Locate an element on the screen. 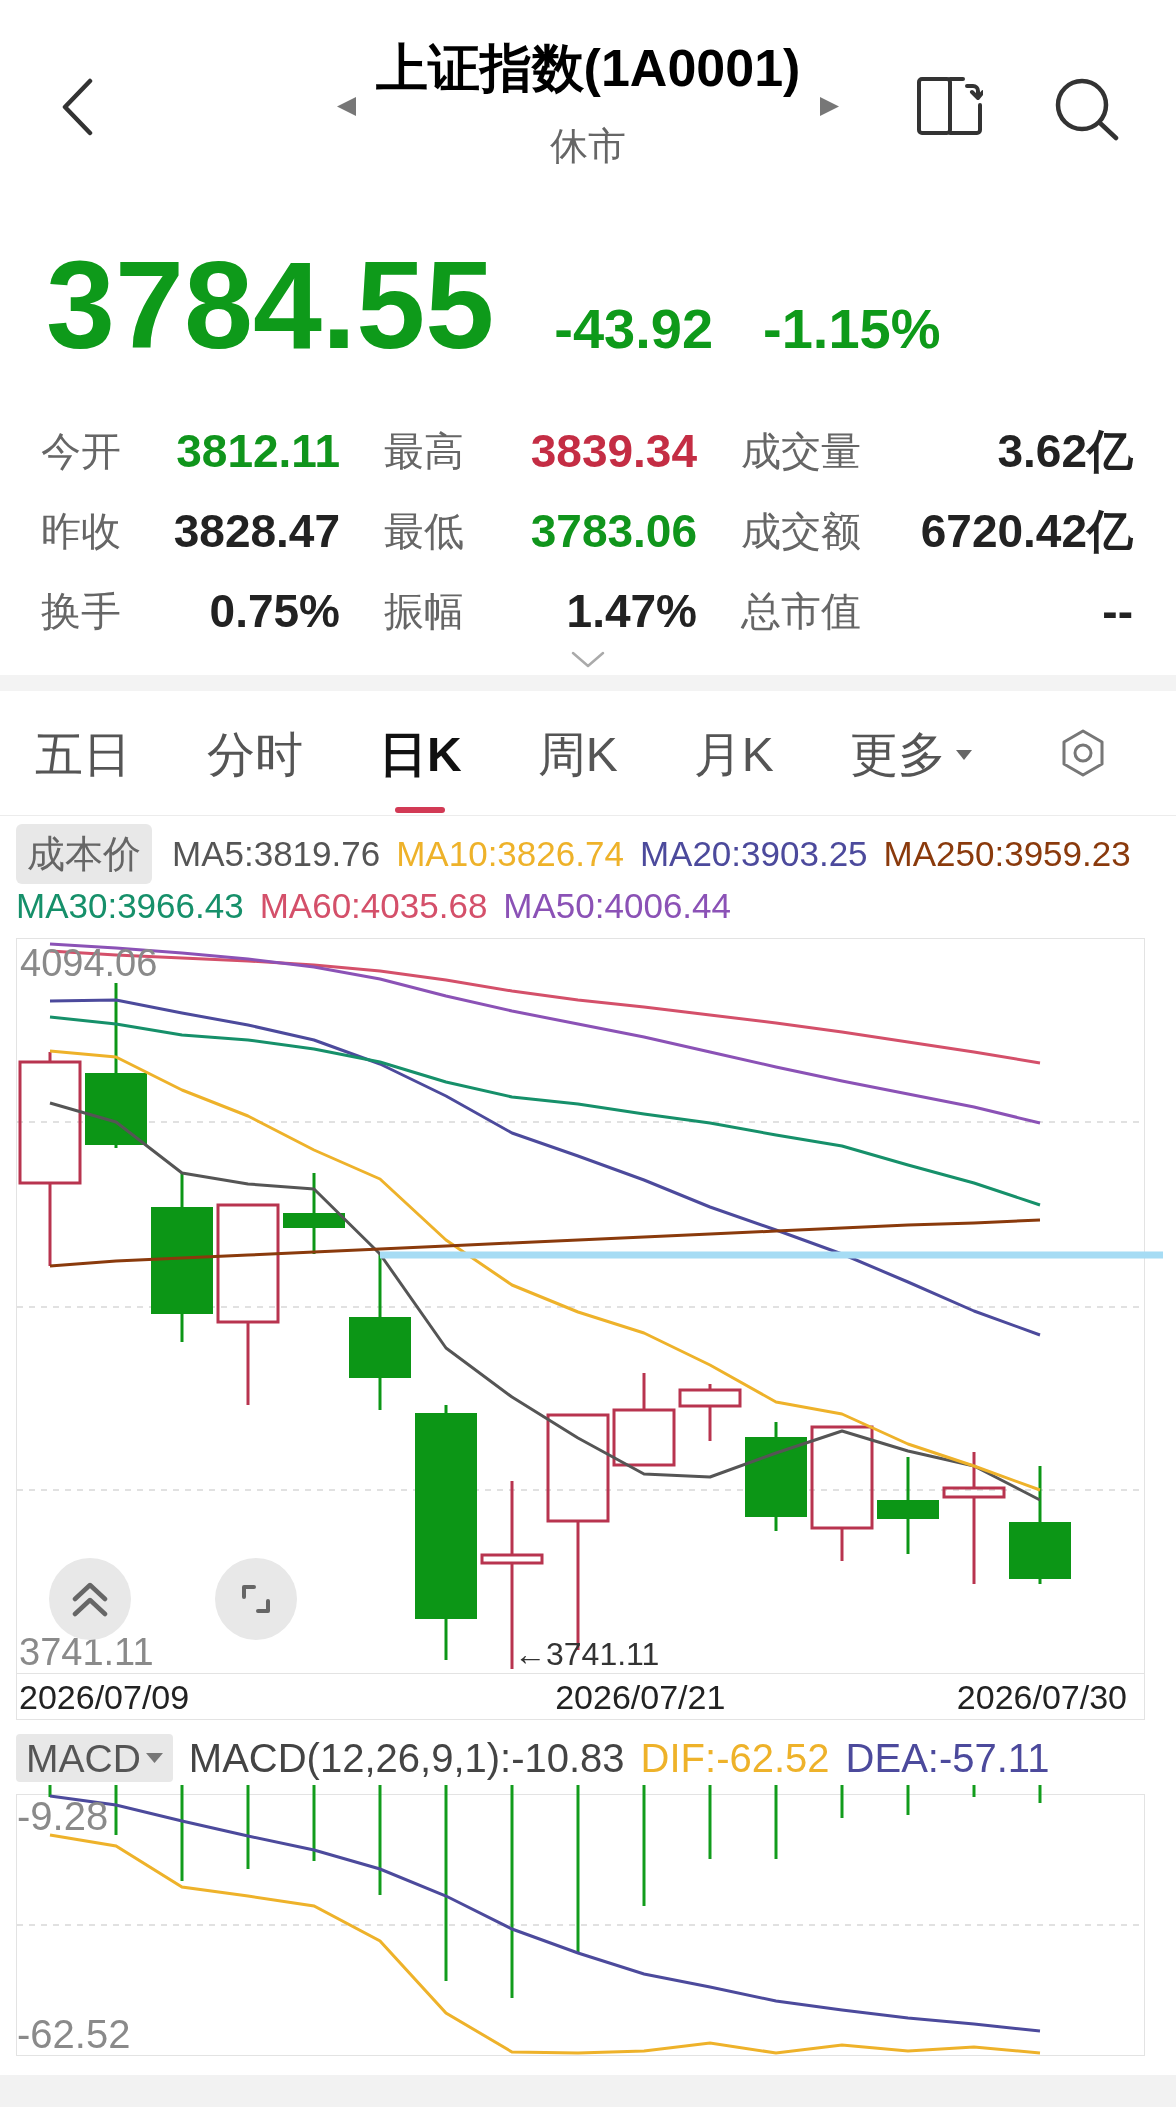 The width and height of the screenshot is (1176, 2107). price-change: -43.92 is located at coordinates (634, 329).